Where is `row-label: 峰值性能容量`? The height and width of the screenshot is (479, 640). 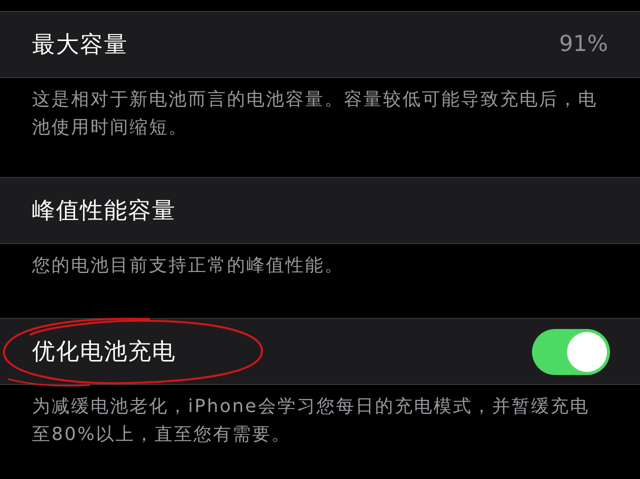 row-label: 峰值性能容量 is located at coordinates (104, 211).